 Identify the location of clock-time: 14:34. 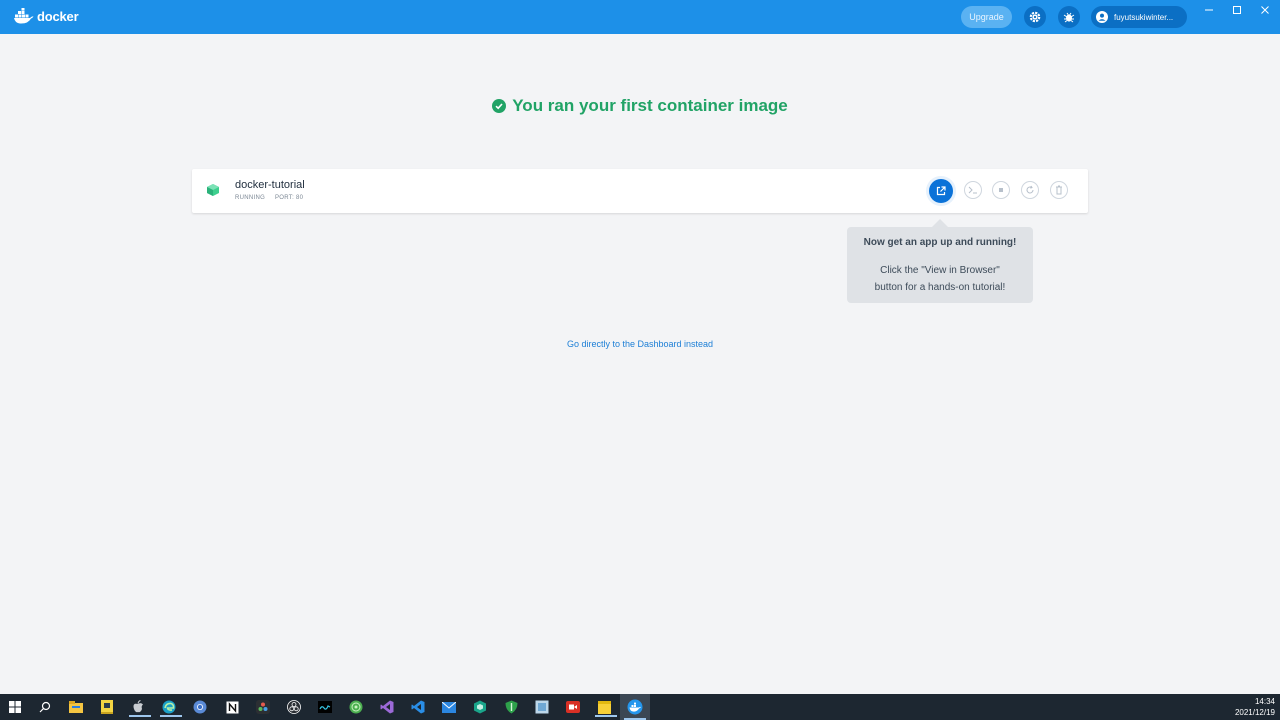
(1264, 701).